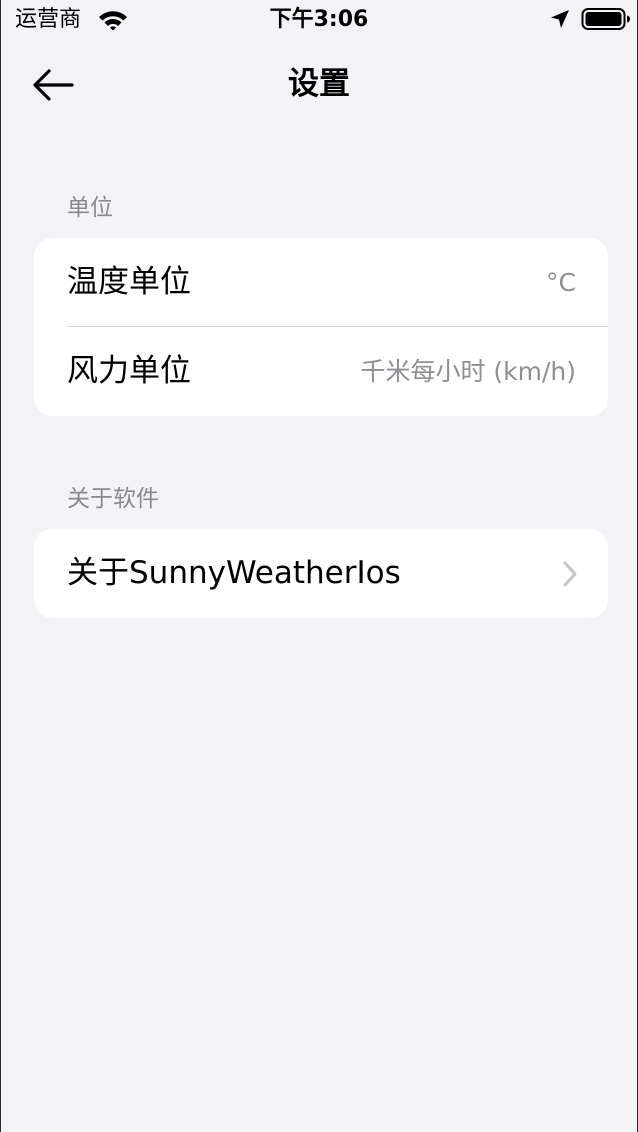  What do you see at coordinates (113, 499) in the screenshot?
I see `section-header-about: 关于软件` at bounding box center [113, 499].